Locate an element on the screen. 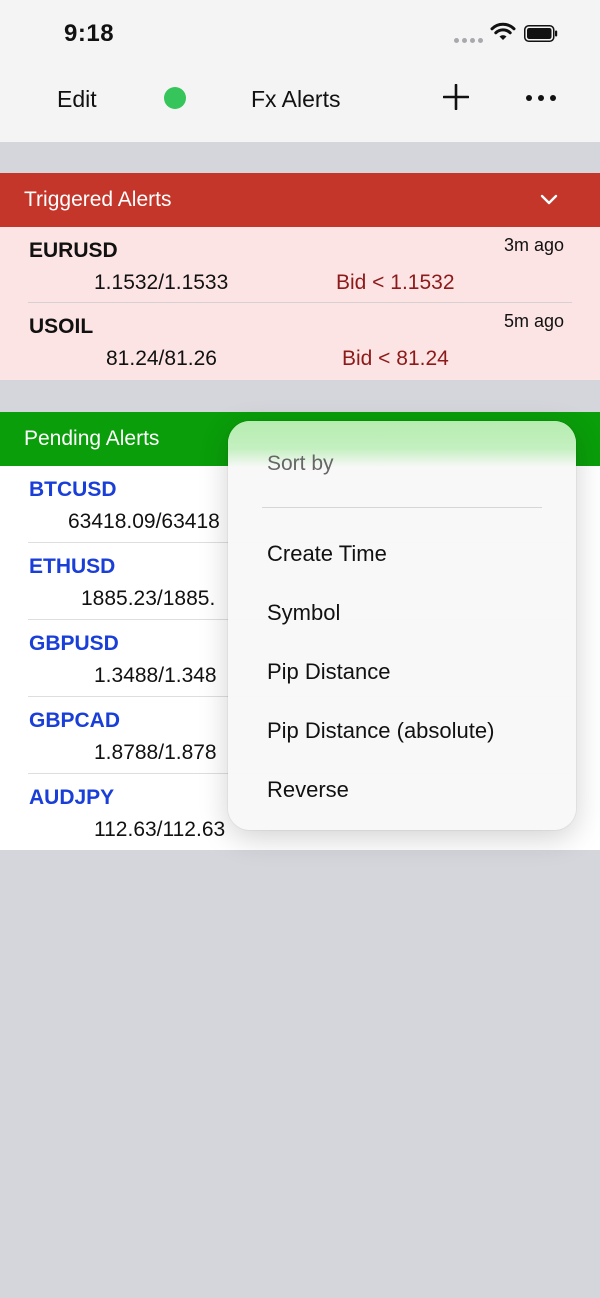 This screenshot has height=1298, width=600. alert-symbol: GBPCAD is located at coordinates (75, 720).